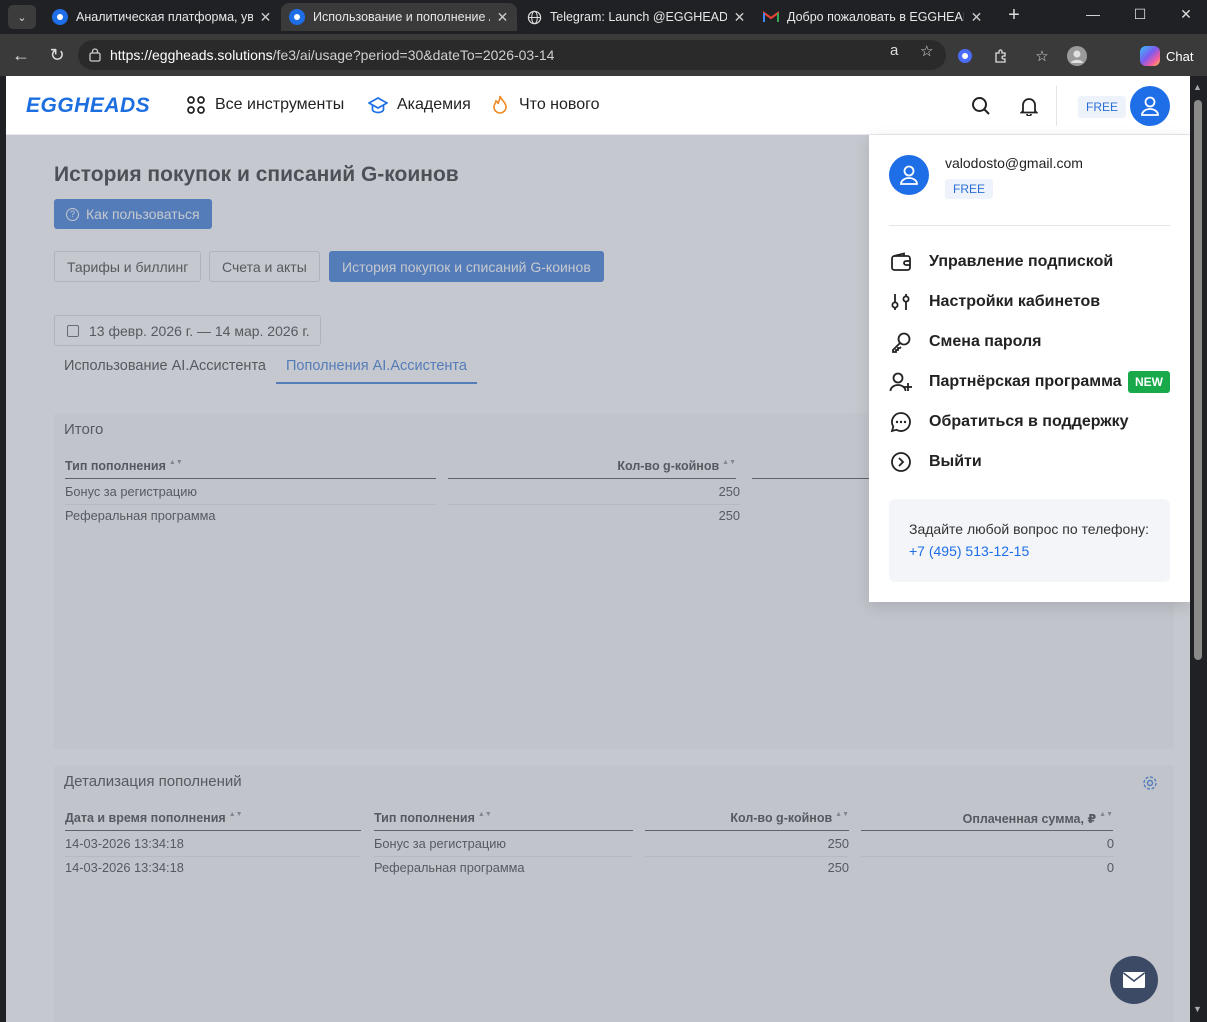 This screenshot has width=1207, height=1022. Describe the element at coordinates (434, 104) in the screenshot. I see `nav-label: Академия` at that location.